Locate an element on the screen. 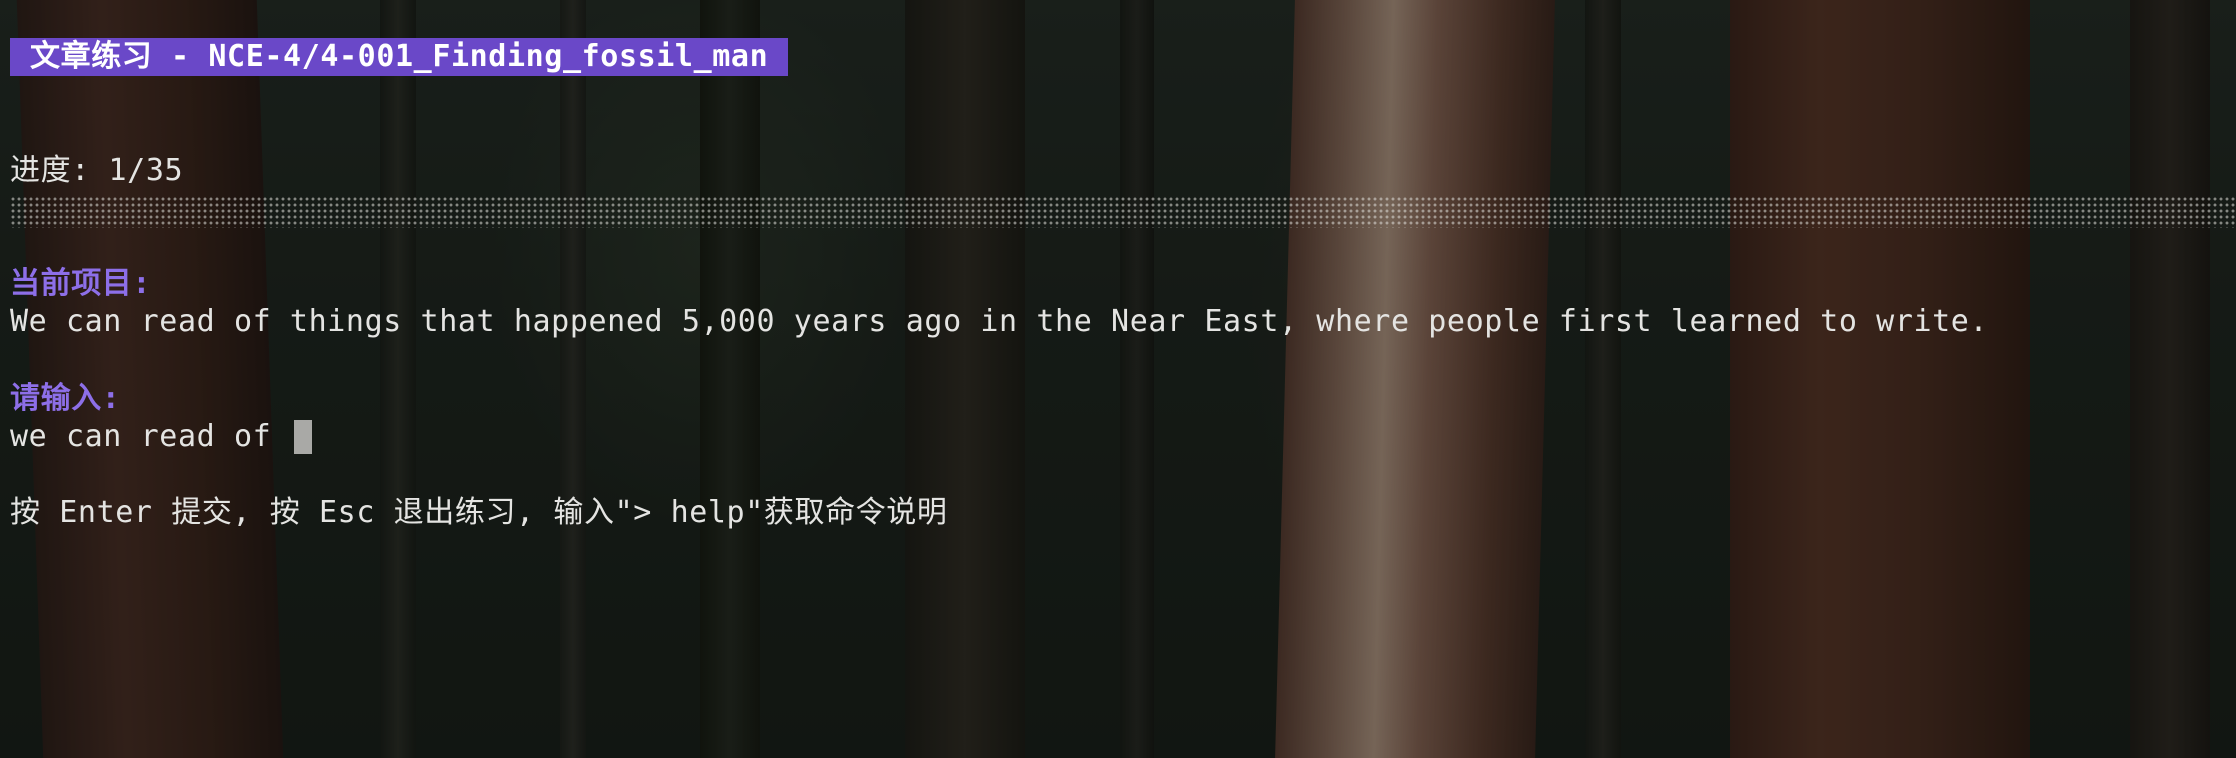  input-label: 请输入: is located at coordinates (65, 398).